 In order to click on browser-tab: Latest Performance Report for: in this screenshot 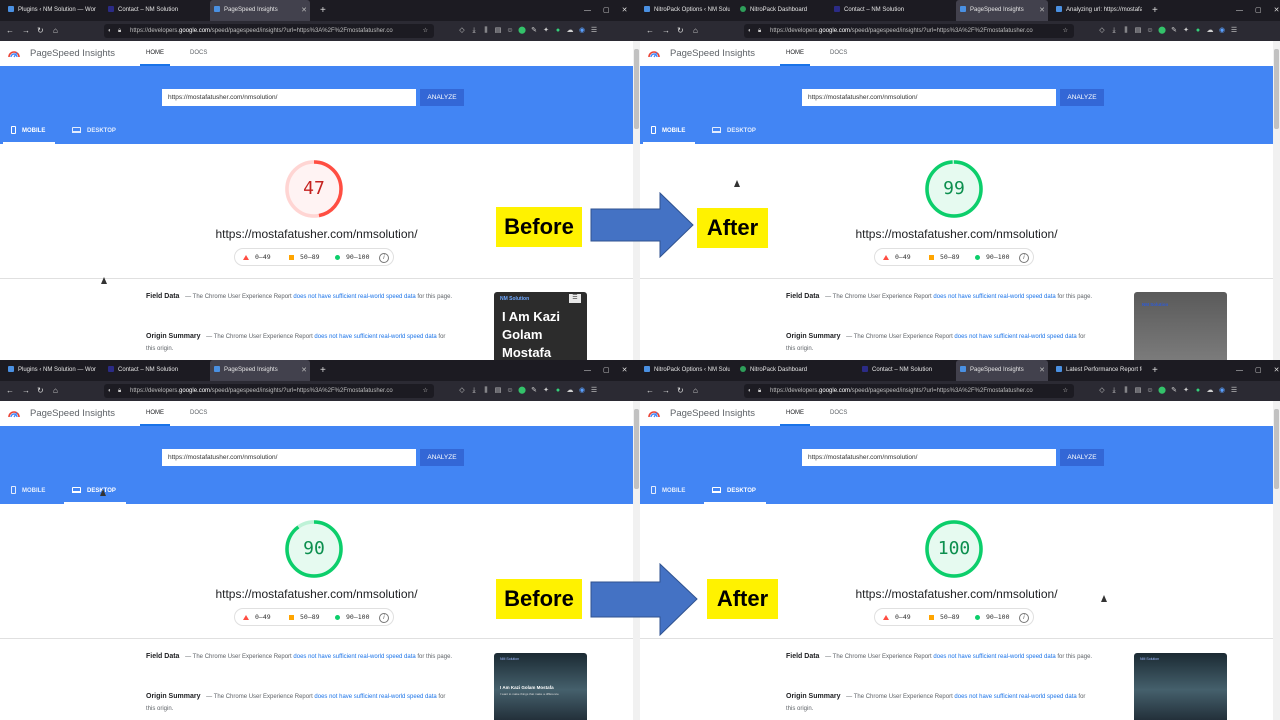, I will do `click(1097, 370)`.